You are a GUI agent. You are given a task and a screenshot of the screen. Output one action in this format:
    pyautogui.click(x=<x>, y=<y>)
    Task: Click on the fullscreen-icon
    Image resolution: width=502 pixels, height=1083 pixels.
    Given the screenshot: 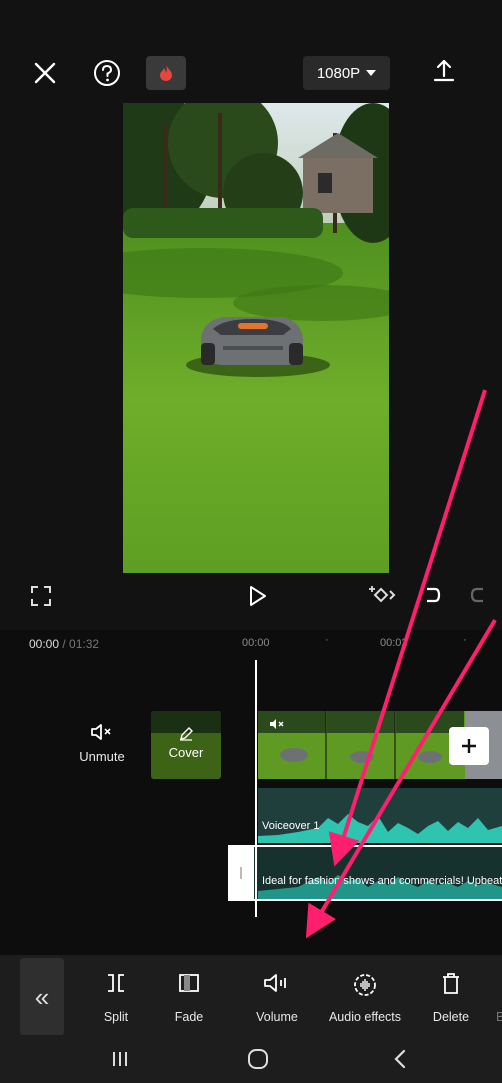 What is the action you would take?
    pyautogui.click(x=41, y=596)
    